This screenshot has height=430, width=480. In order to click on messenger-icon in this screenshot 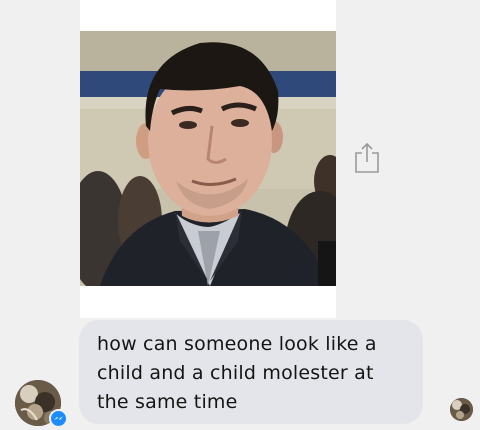, I will do `click(58, 418)`.